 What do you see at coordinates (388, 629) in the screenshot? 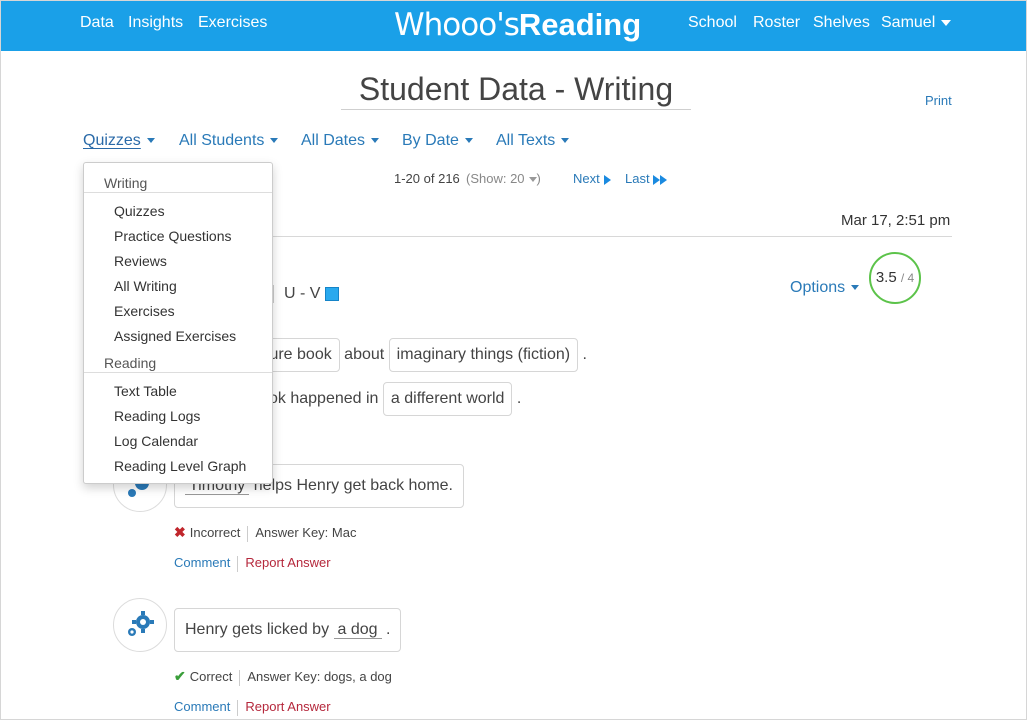
I see `question-text: .` at bounding box center [388, 629].